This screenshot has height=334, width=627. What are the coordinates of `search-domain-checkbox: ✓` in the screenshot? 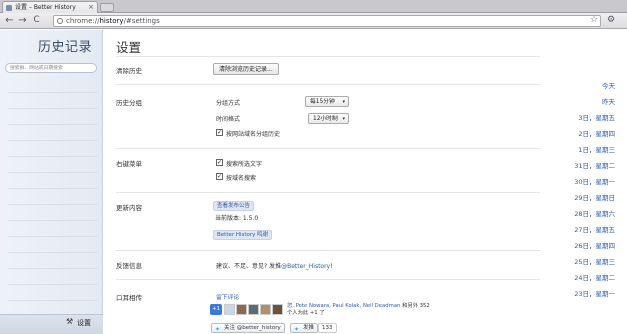 It's located at (219, 176).